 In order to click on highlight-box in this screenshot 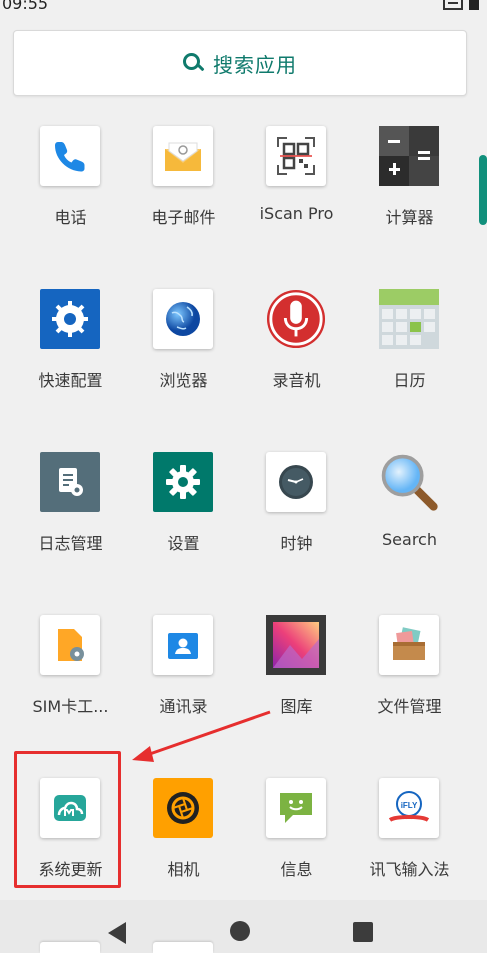, I will do `click(67, 819)`.